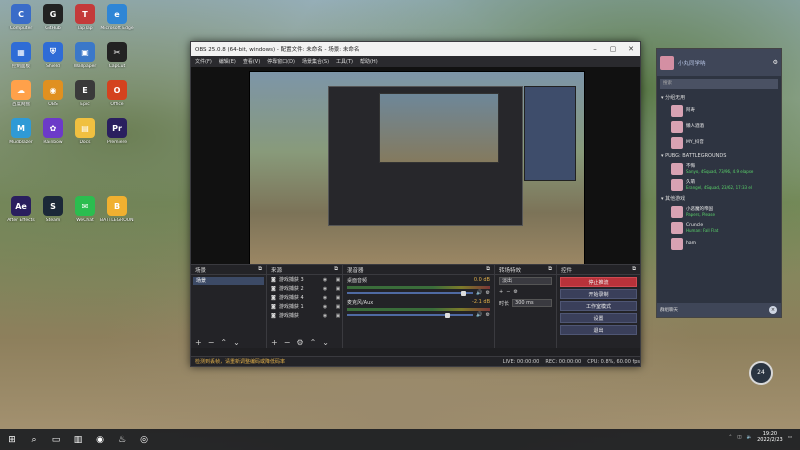  I want to click on desktop-icon: C Computer, so click(21, 17).